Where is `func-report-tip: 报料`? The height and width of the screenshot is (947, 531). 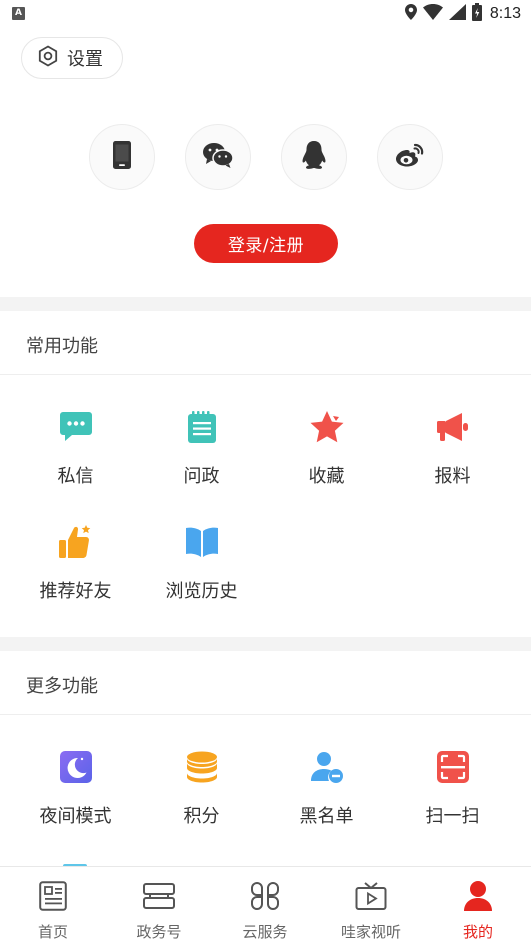 func-report-tip: 报料 is located at coordinates (452, 448).